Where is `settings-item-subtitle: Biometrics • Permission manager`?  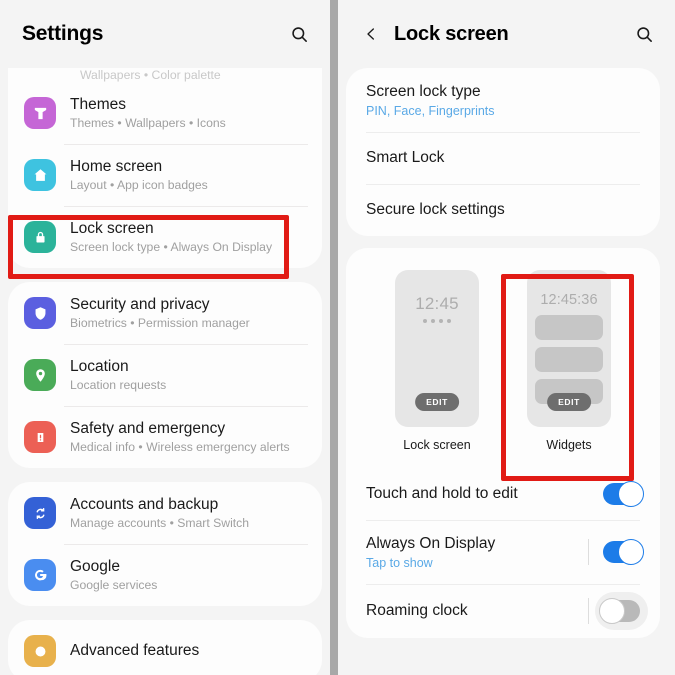
settings-item-subtitle: Biometrics • Permission manager is located at coordinates (160, 323).